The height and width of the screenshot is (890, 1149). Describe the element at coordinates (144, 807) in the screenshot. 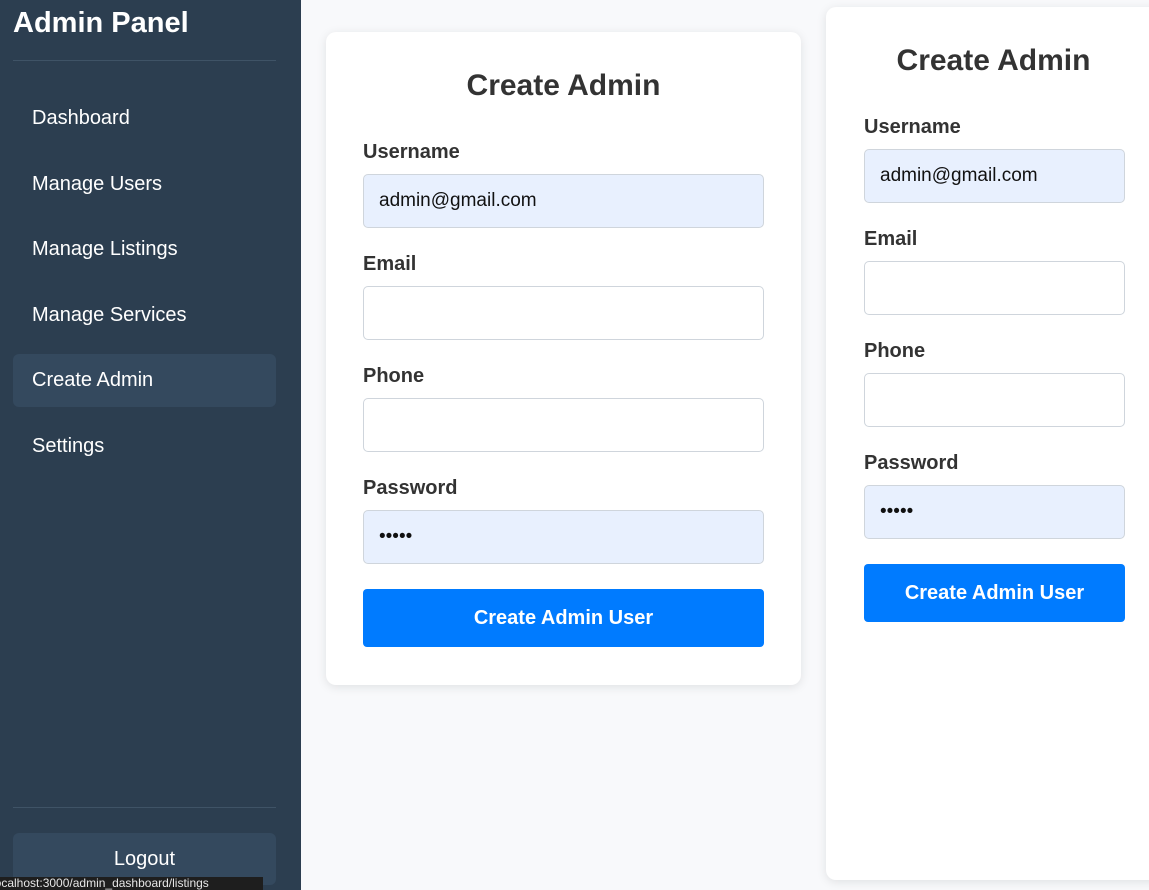

I see `sidebar-divider-bottom` at that location.